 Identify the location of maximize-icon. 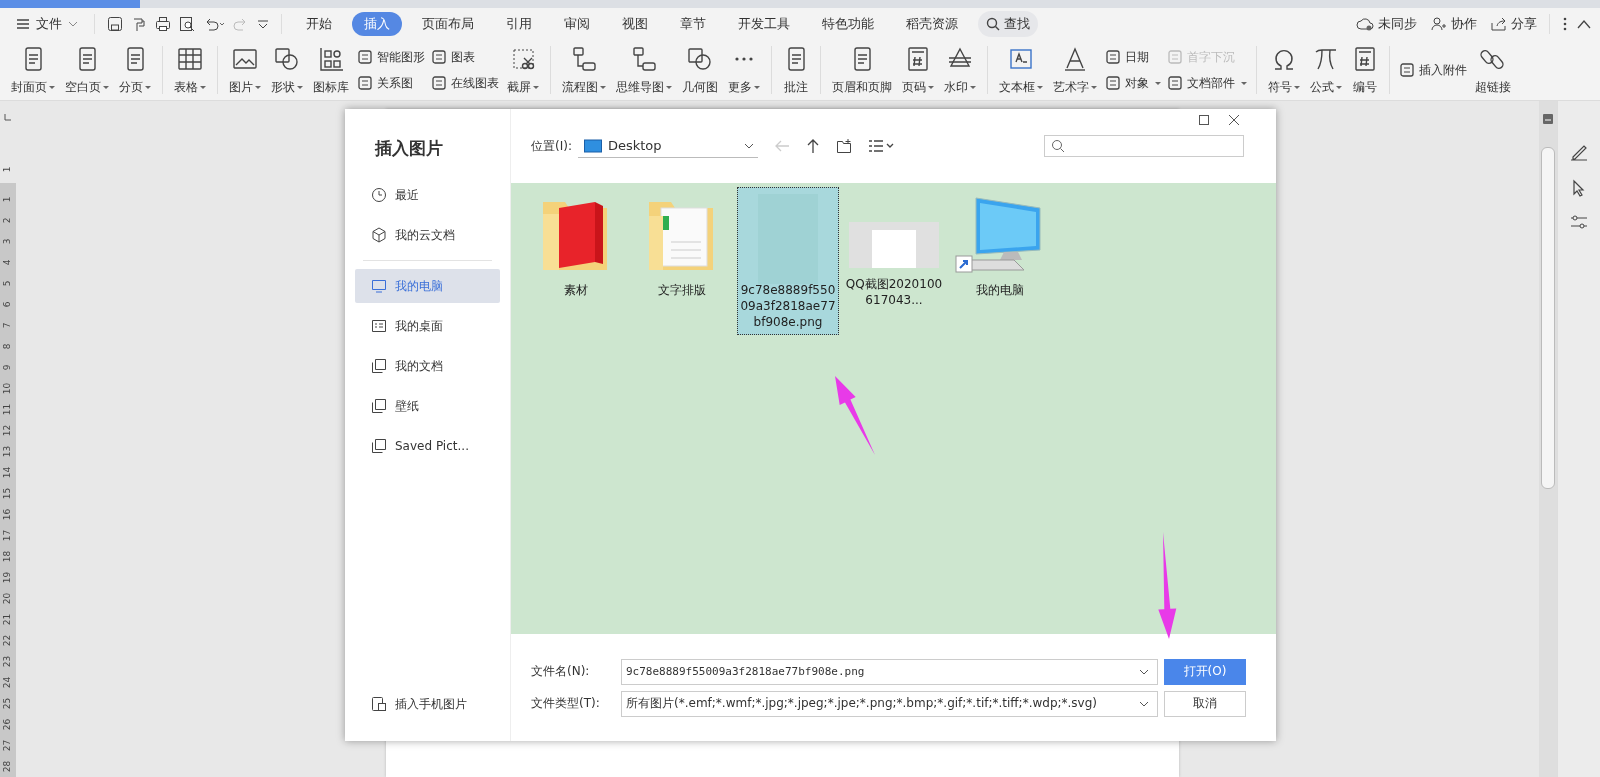
(1204, 120).